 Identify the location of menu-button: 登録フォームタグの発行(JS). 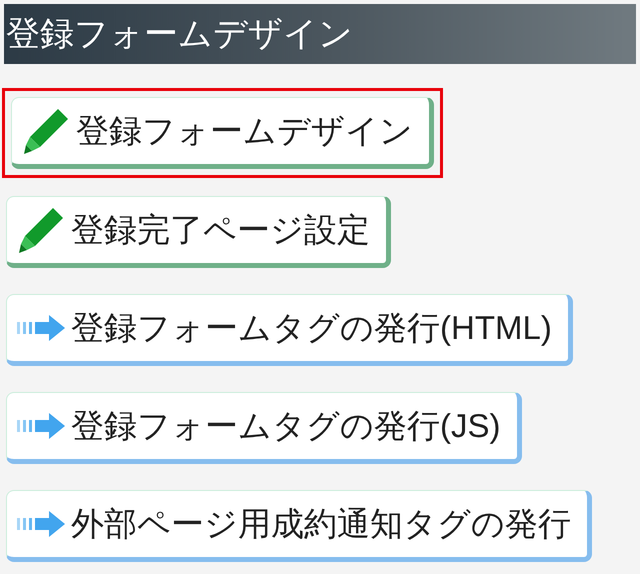
(264, 428).